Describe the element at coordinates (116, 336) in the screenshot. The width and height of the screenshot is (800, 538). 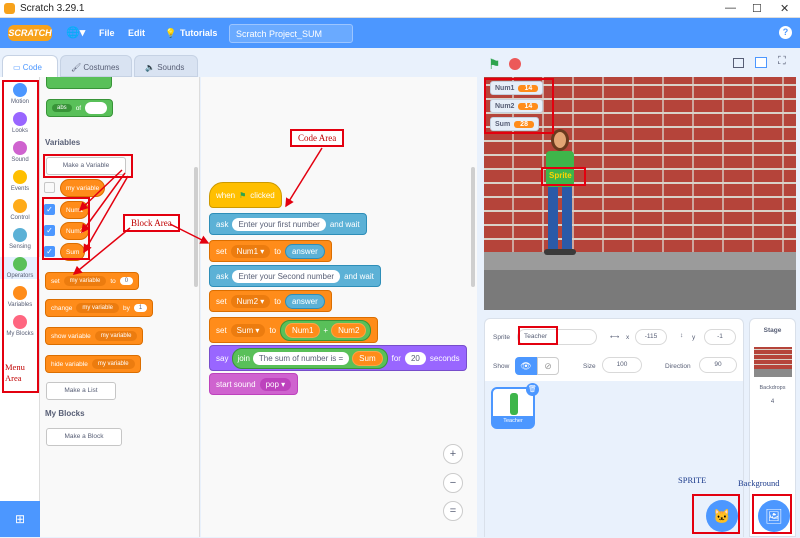
I see `show-var-dropdown: my variable` at that location.